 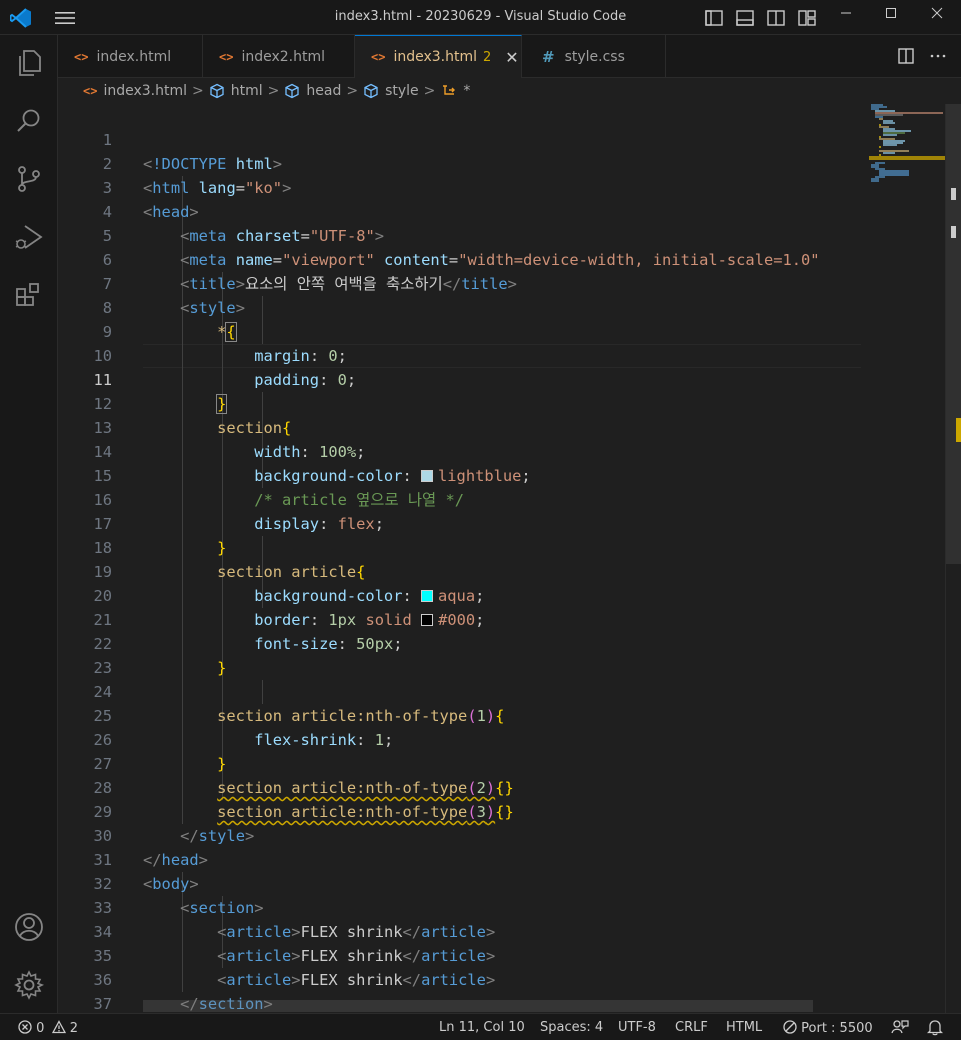 What do you see at coordinates (145, 91) in the screenshot?
I see `breadcrumb-file-label: index3.html` at bounding box center [145, 91].